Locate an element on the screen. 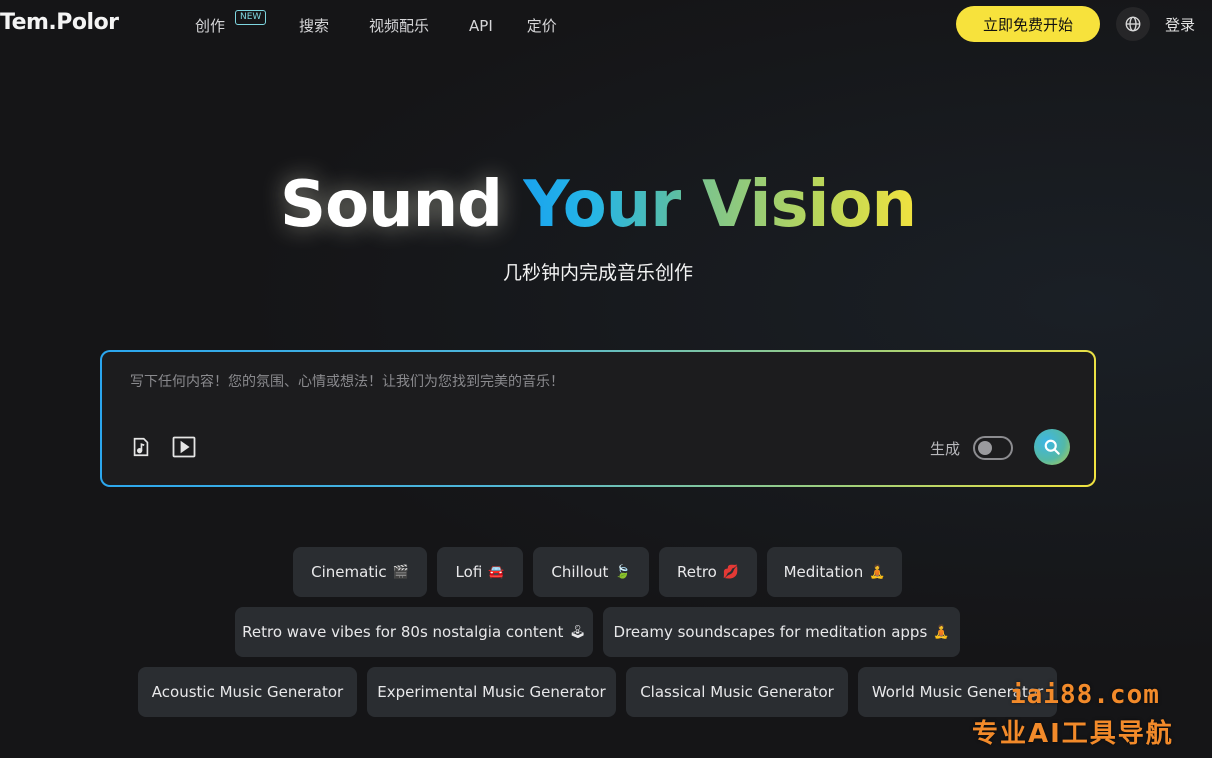 Image resolution: width=1212 pixels, height=758 pixels. add-video-button is located at coordinates (184, 447).